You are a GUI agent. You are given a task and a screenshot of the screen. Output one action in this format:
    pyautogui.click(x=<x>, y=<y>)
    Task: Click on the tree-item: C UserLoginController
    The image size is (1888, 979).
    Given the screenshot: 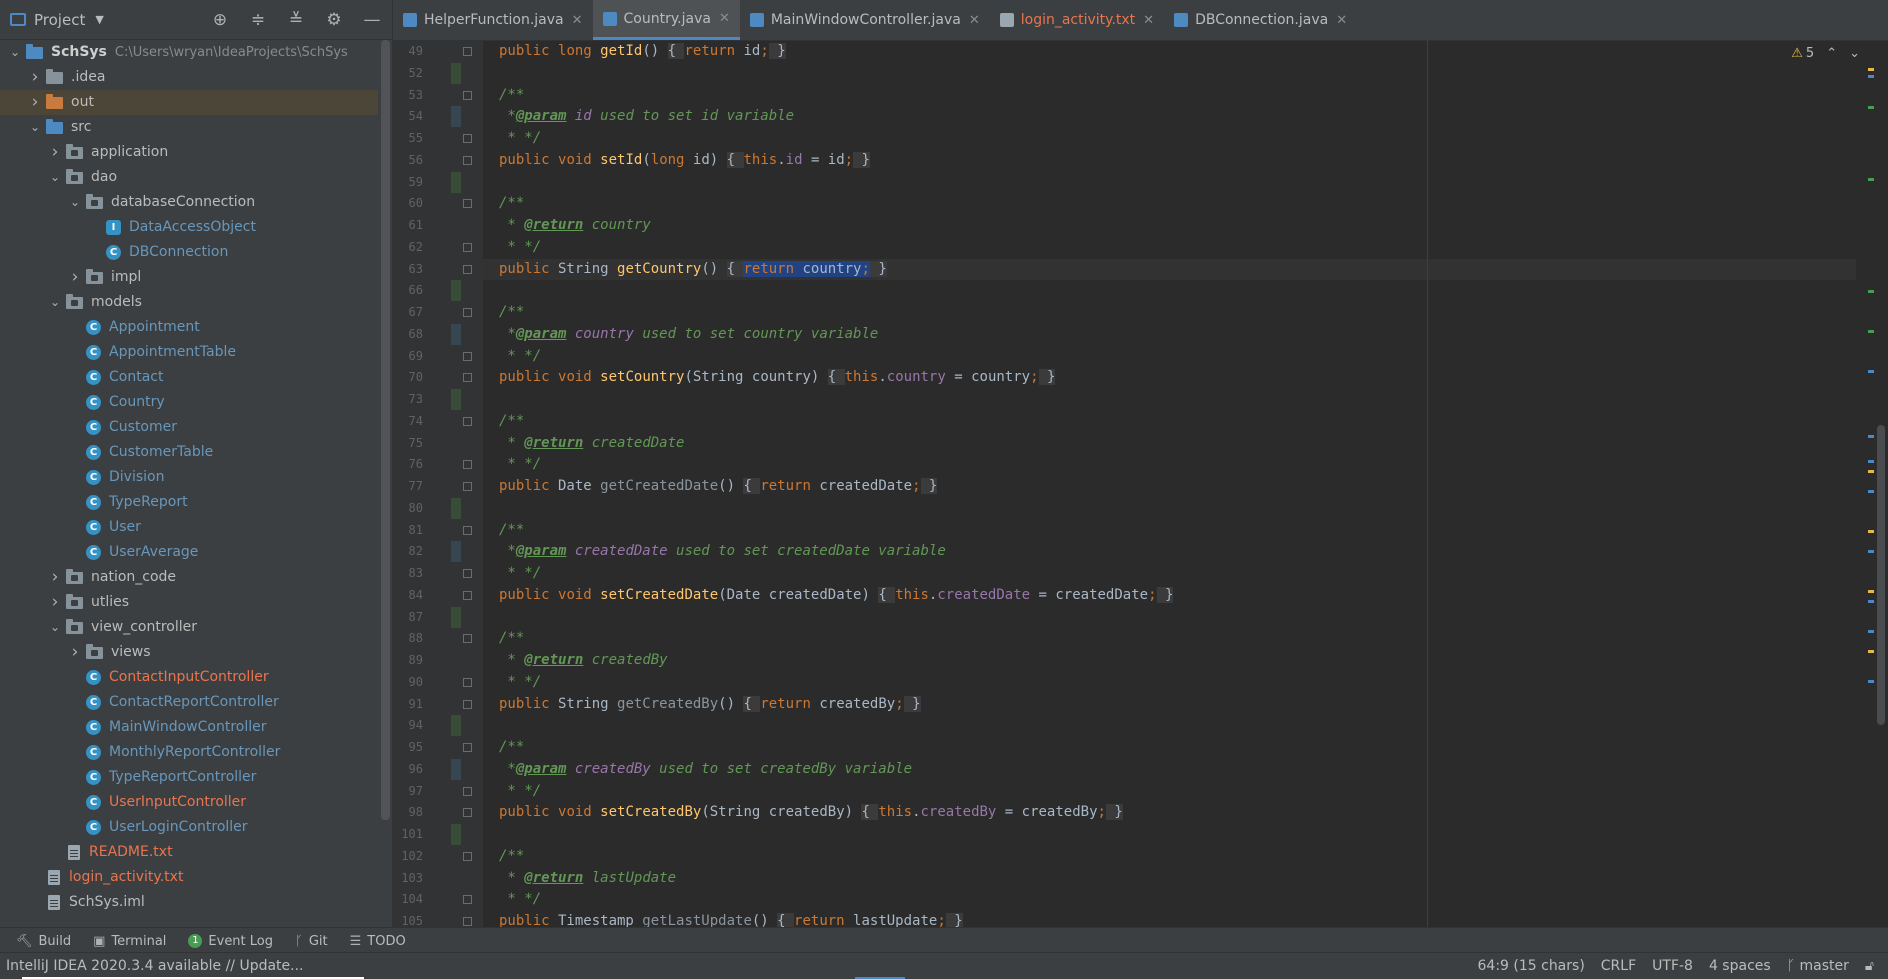 What is the action you would take?
    pyautogui.click(x=189, y=827)
    